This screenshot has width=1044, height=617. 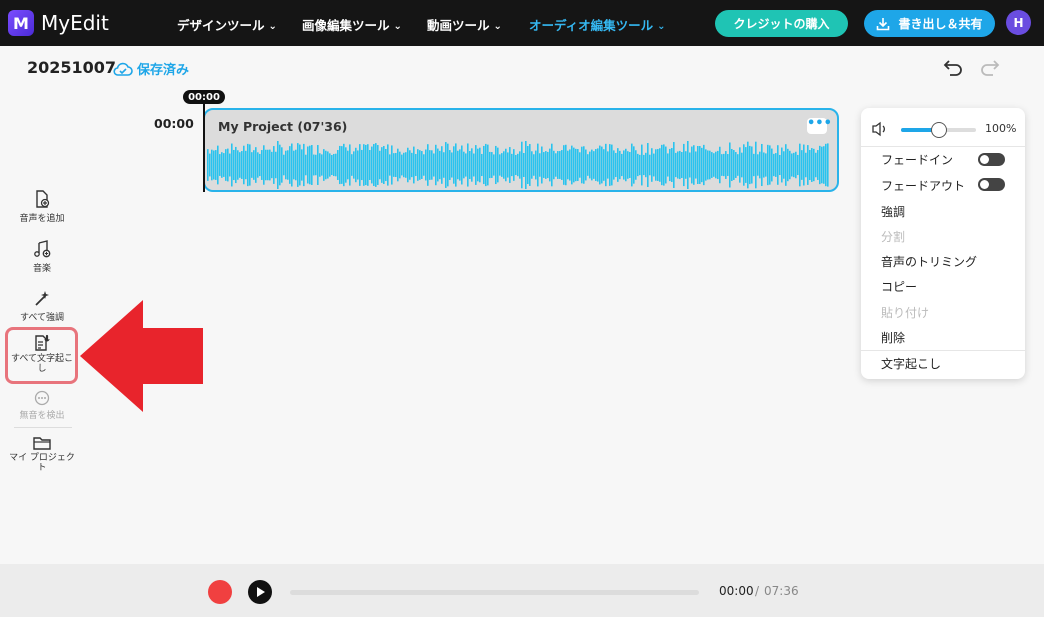 What do you see at coordinates (346, 25) in the screenshot?
I see `nav-label: 画像編集ツール` at bounding box center [346, 25].